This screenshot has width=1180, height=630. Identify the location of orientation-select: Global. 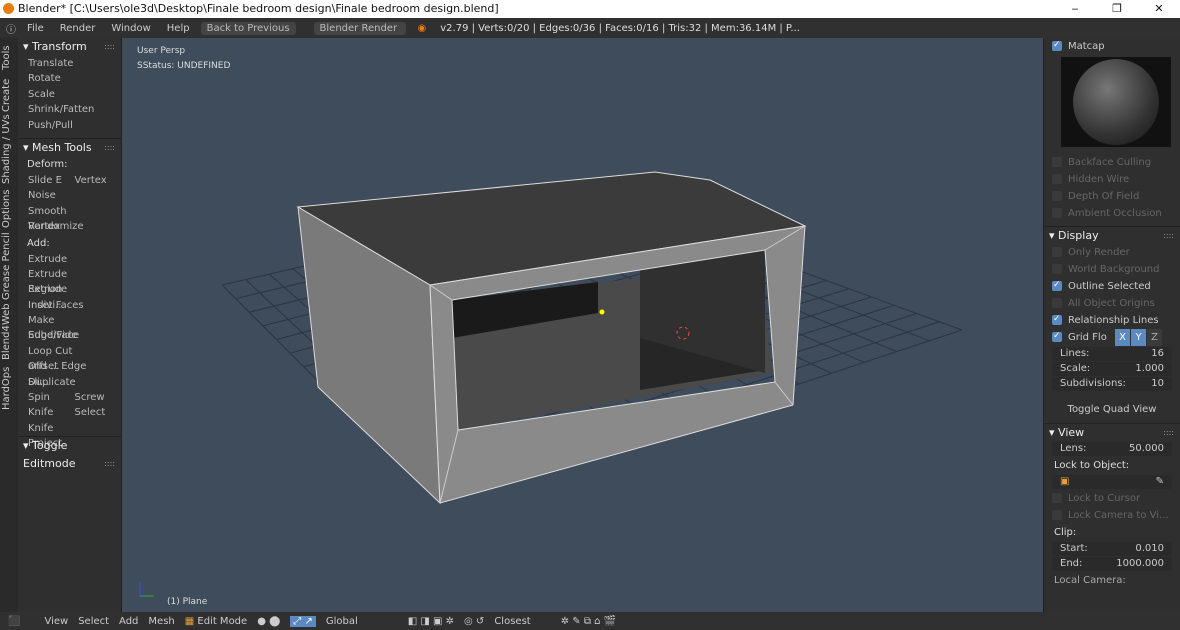
(342, 621).